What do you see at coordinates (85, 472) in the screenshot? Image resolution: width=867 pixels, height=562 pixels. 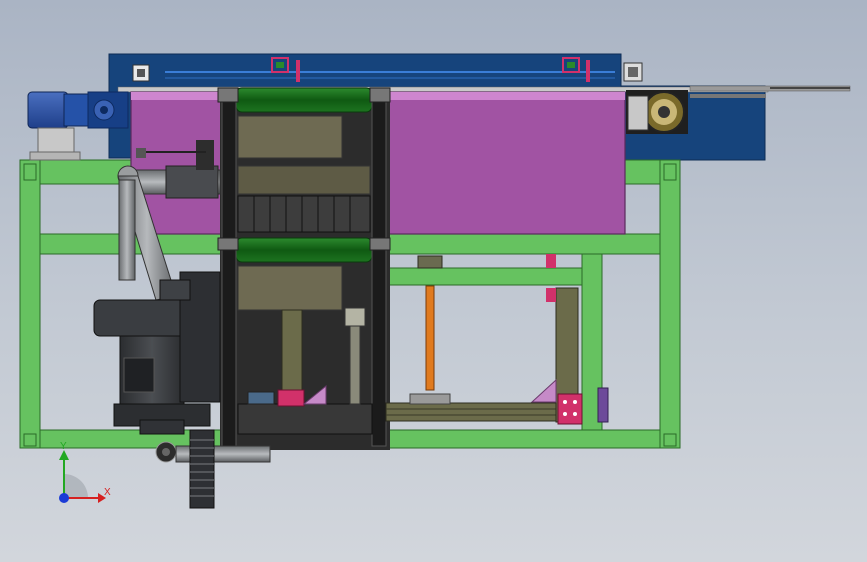 I see `coordinate-triad: Y X` at bounding box center [85, 472].